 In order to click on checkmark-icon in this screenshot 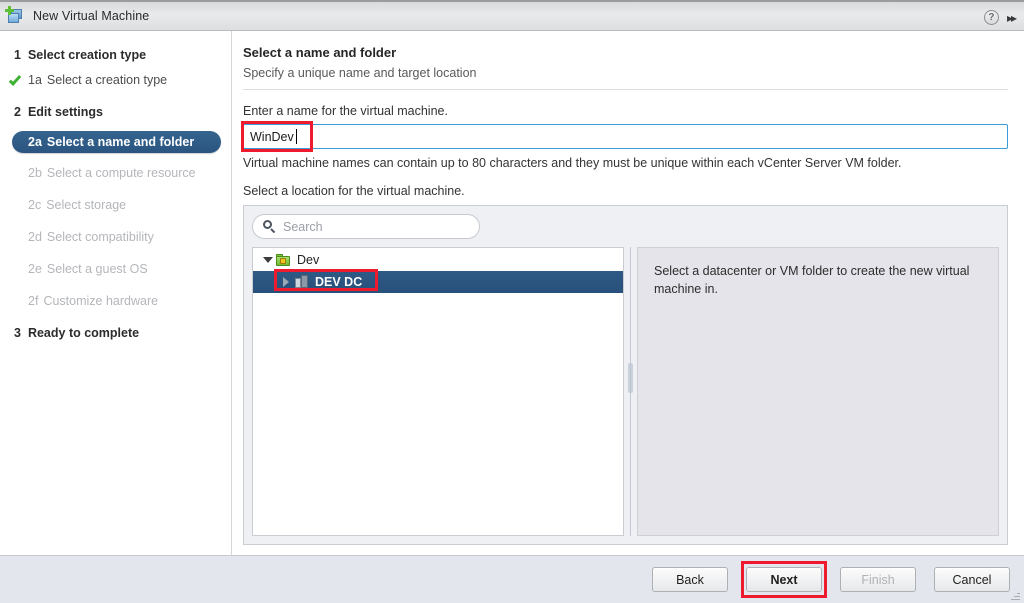, I will do `click(15, 79)`.